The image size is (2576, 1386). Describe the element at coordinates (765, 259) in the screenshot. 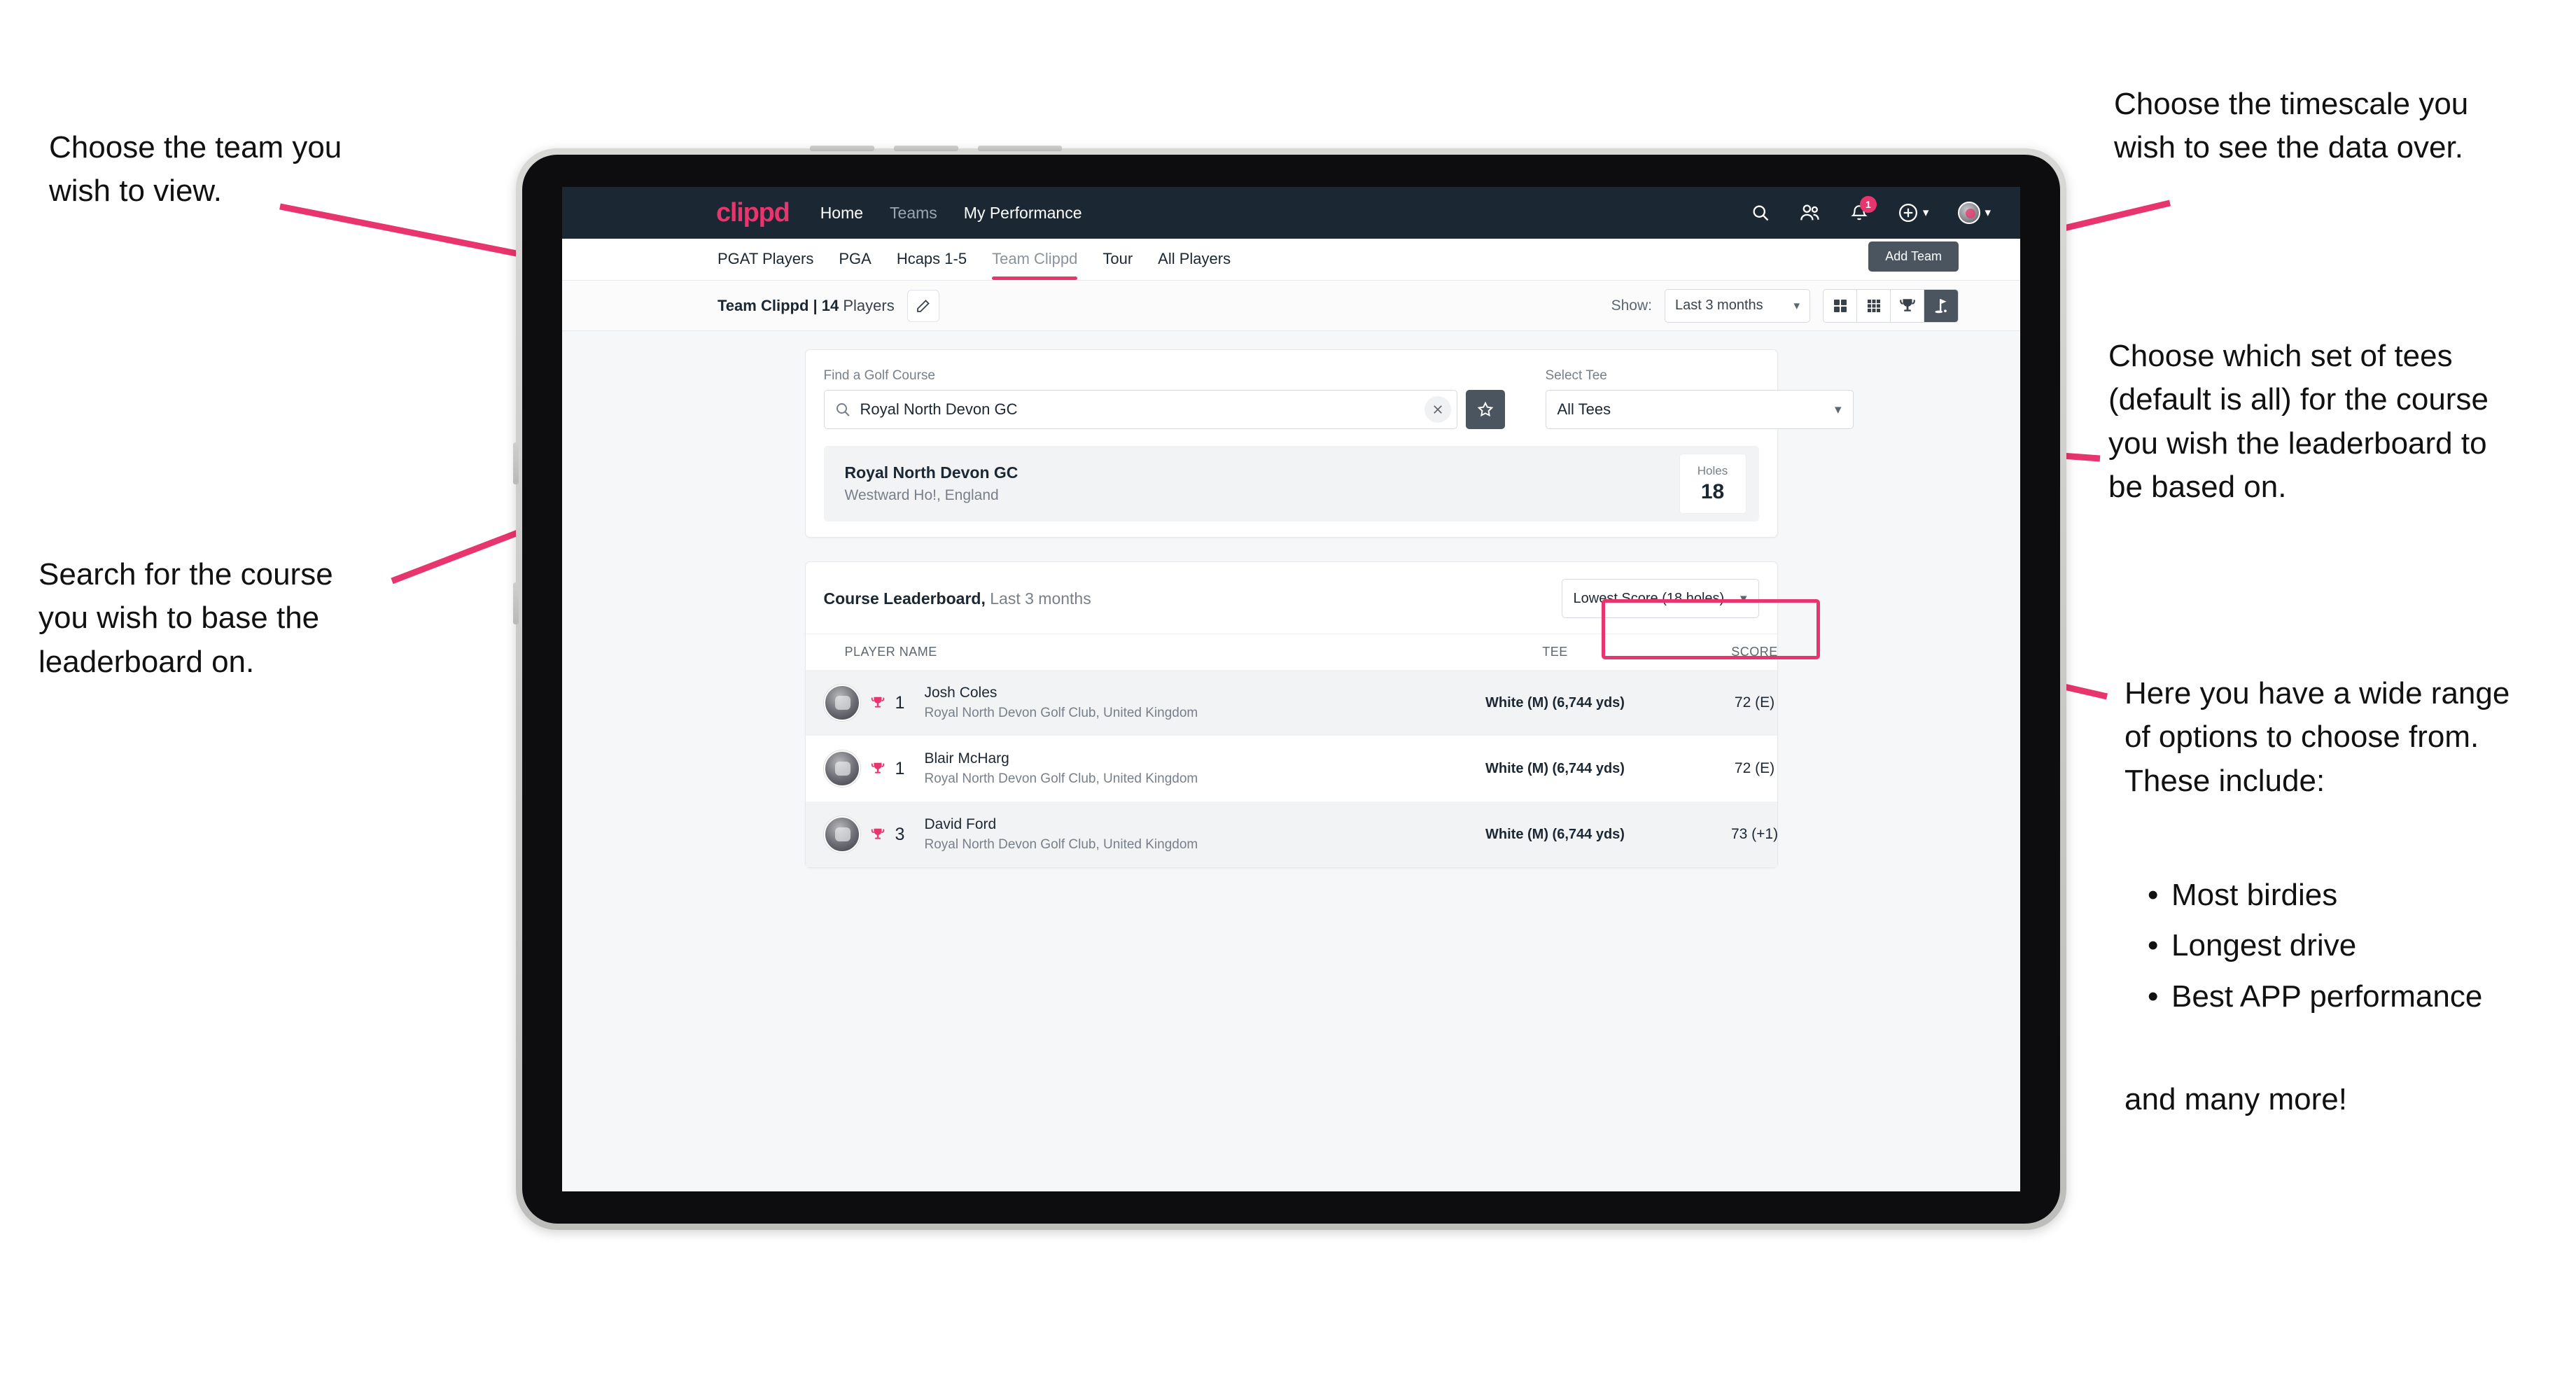

I see `tab-pgat-players: PGAT Players` at that location.